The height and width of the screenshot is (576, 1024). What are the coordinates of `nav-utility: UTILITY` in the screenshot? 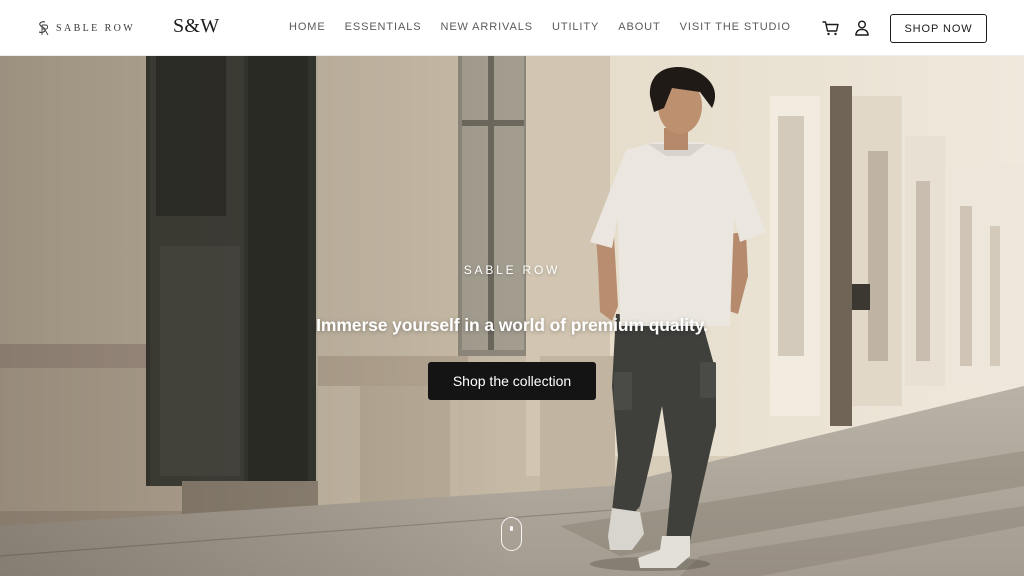 It's located at (575, 27).